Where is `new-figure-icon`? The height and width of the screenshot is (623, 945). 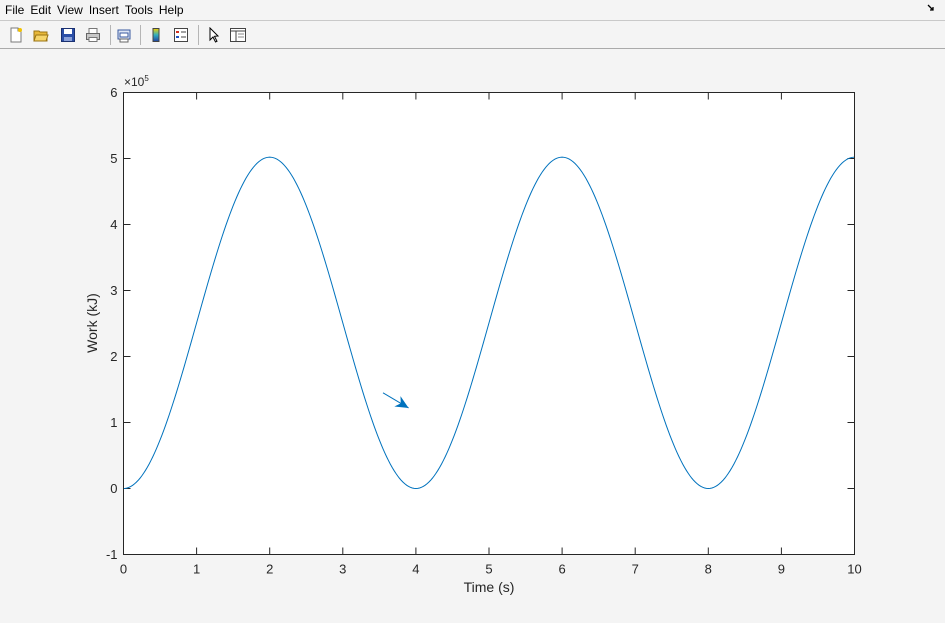
new-figure-icon is located at coordinates (16, 35).